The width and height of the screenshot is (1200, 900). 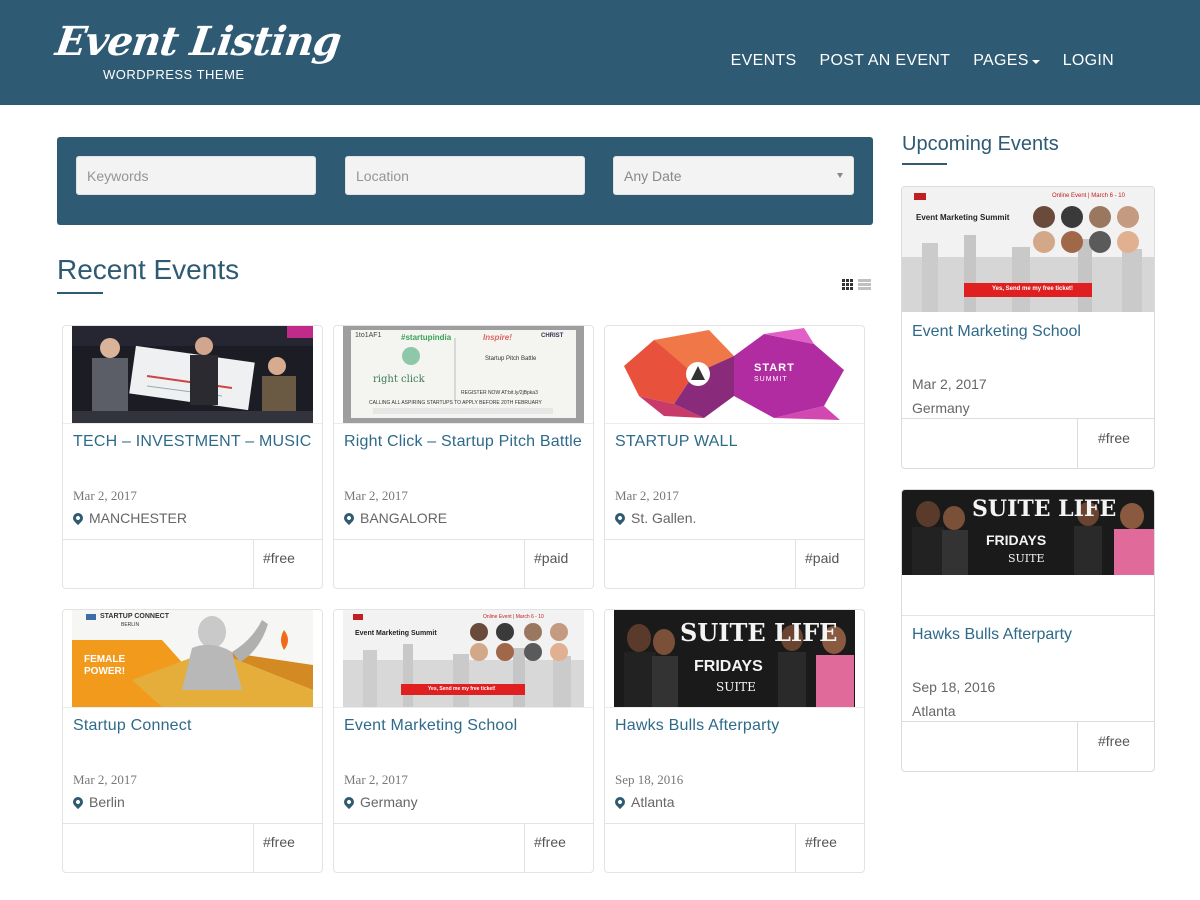 What do you see at coordinates (649, 779) in the screenshot?
I see `event-date: Sep 18, 2016` at bounding box center [649, 779].